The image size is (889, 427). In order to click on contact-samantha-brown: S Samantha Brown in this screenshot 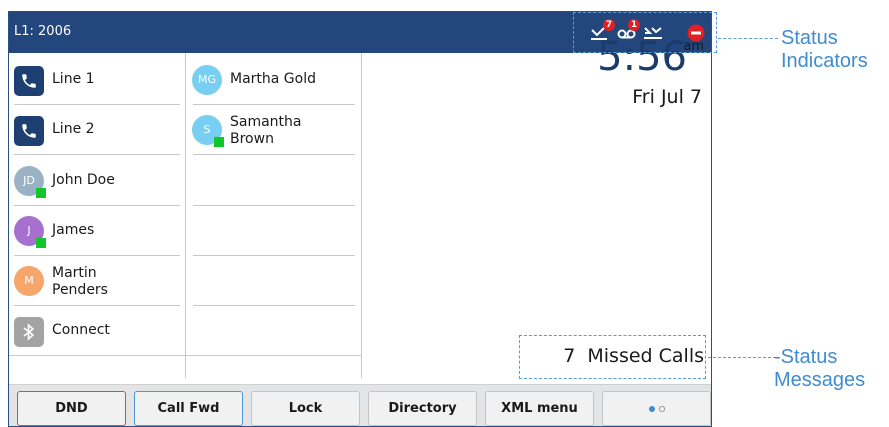, I will do `click(274, 131)`.